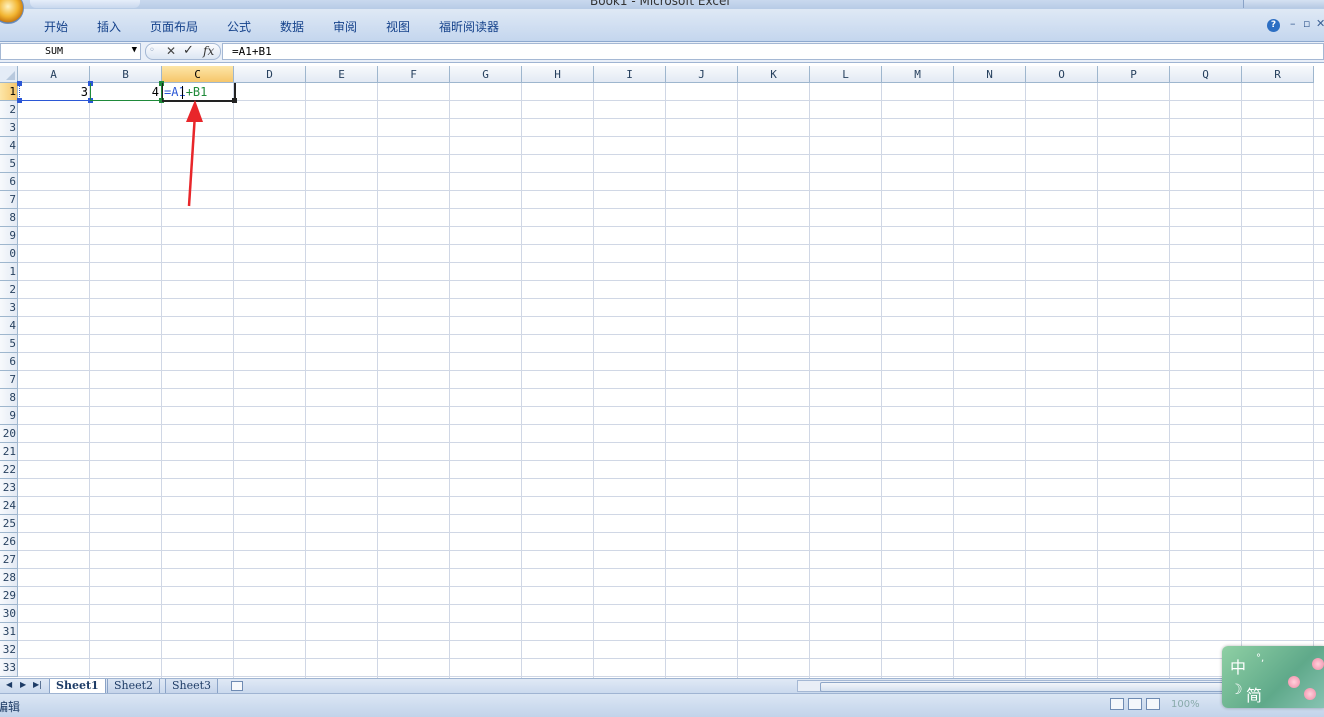  Describe the element at coordinates (918, 74) in the screenshot. I see `column-header-m: M` at that location.